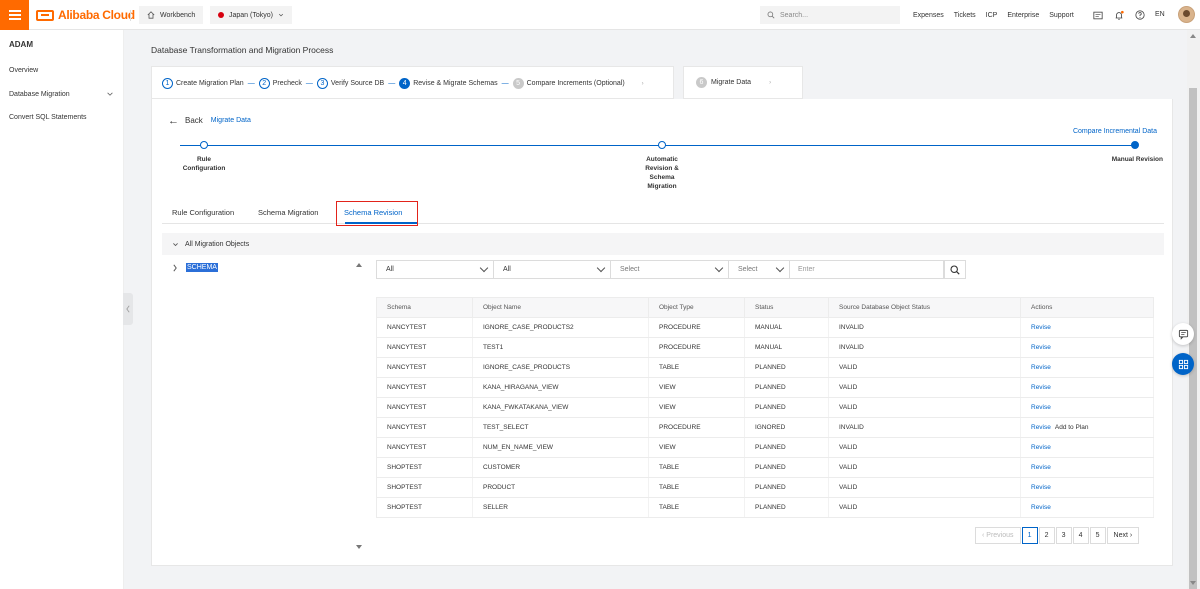 This screenshot has height=589, width=1200. What do you see at coordinates (928, 15) in the screenshot?
I see `expenses-link: Expenses` at bounding box center [928, 15].